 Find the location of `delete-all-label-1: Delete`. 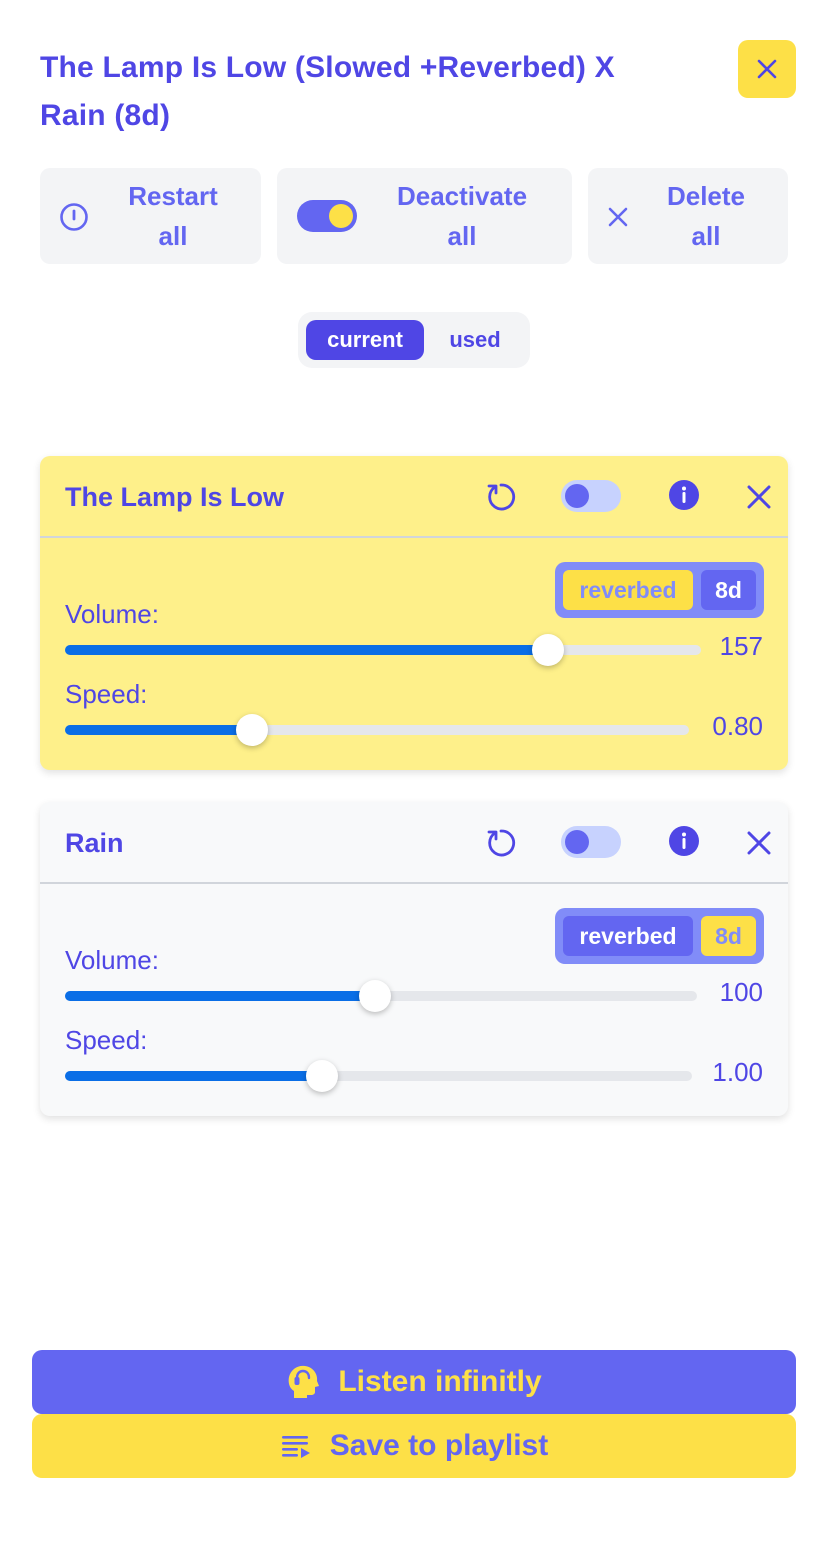

delete-all-label-1: Delete is located at coordinates (706, 196).